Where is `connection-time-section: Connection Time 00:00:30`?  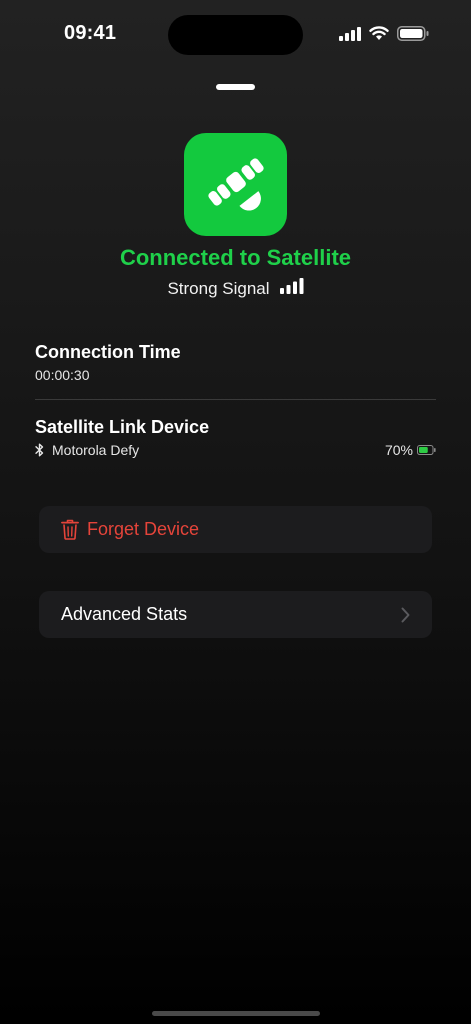 connection-time-section: Connection Time 00:00:30 is located at coordinates (235, 362).